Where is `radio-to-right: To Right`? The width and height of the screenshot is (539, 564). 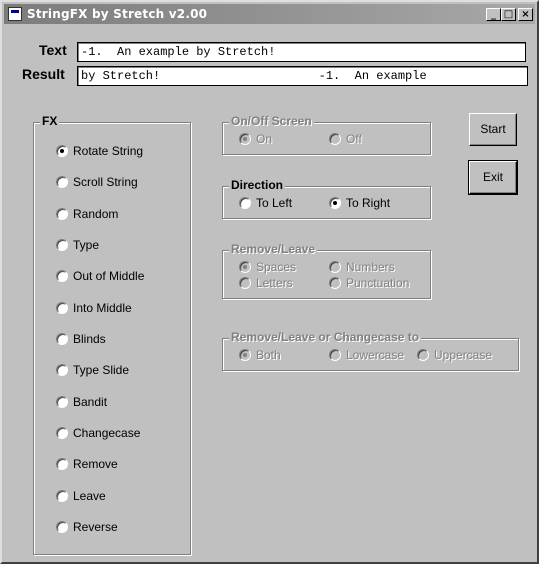
radio-to-right: To Right is located at coordinates (359, 204).